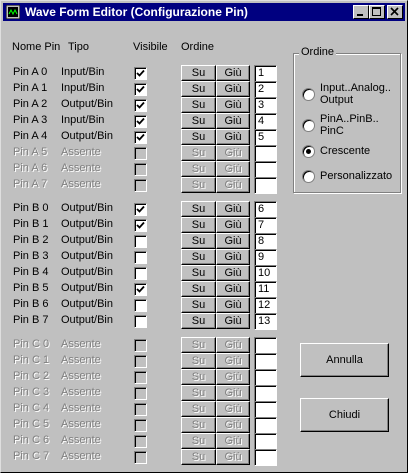 This screenshot has width=408, height=473. Describe the element at coordinates (146, 153) in the screenshot. I see `pin-row: Pin A 5 Assente Su Giù` at that location.